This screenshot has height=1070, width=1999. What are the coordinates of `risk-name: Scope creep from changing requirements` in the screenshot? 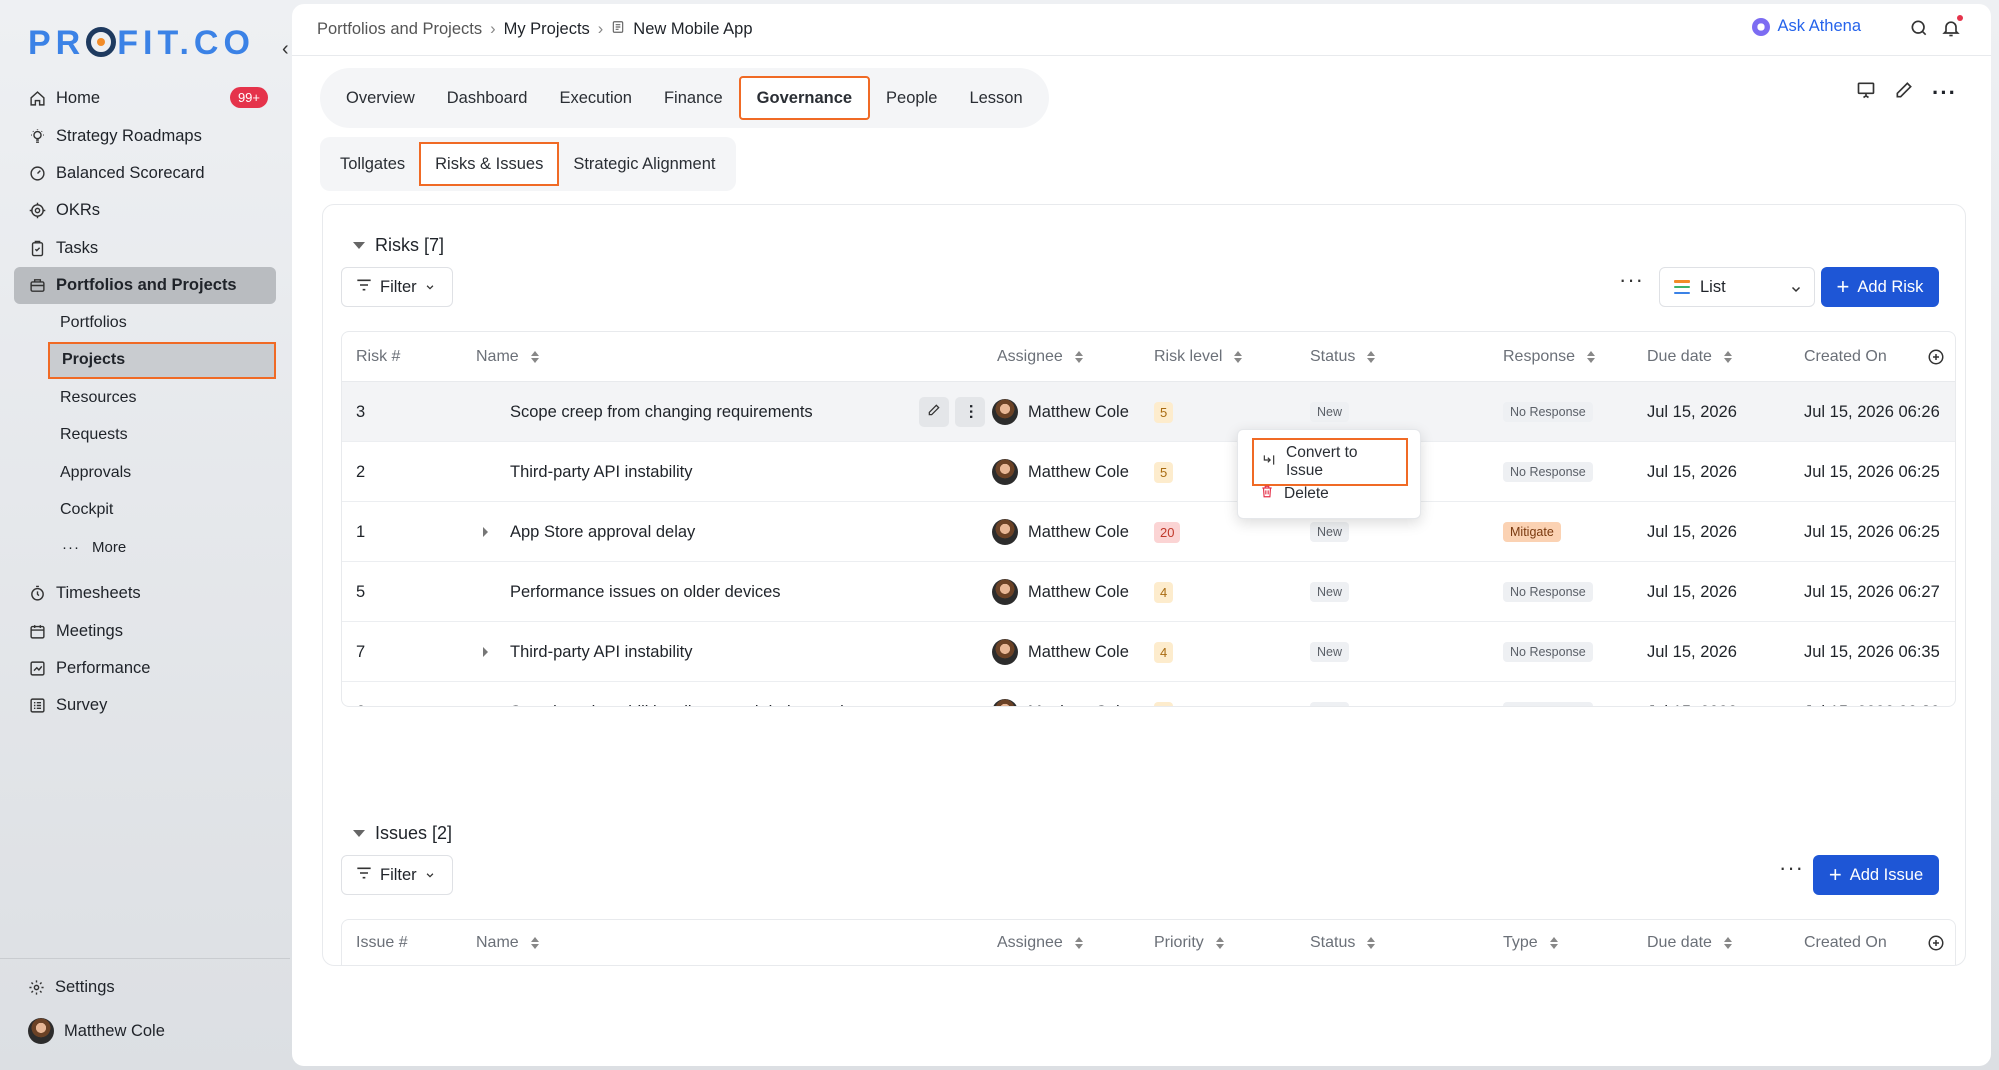 It's located at (661, 412).